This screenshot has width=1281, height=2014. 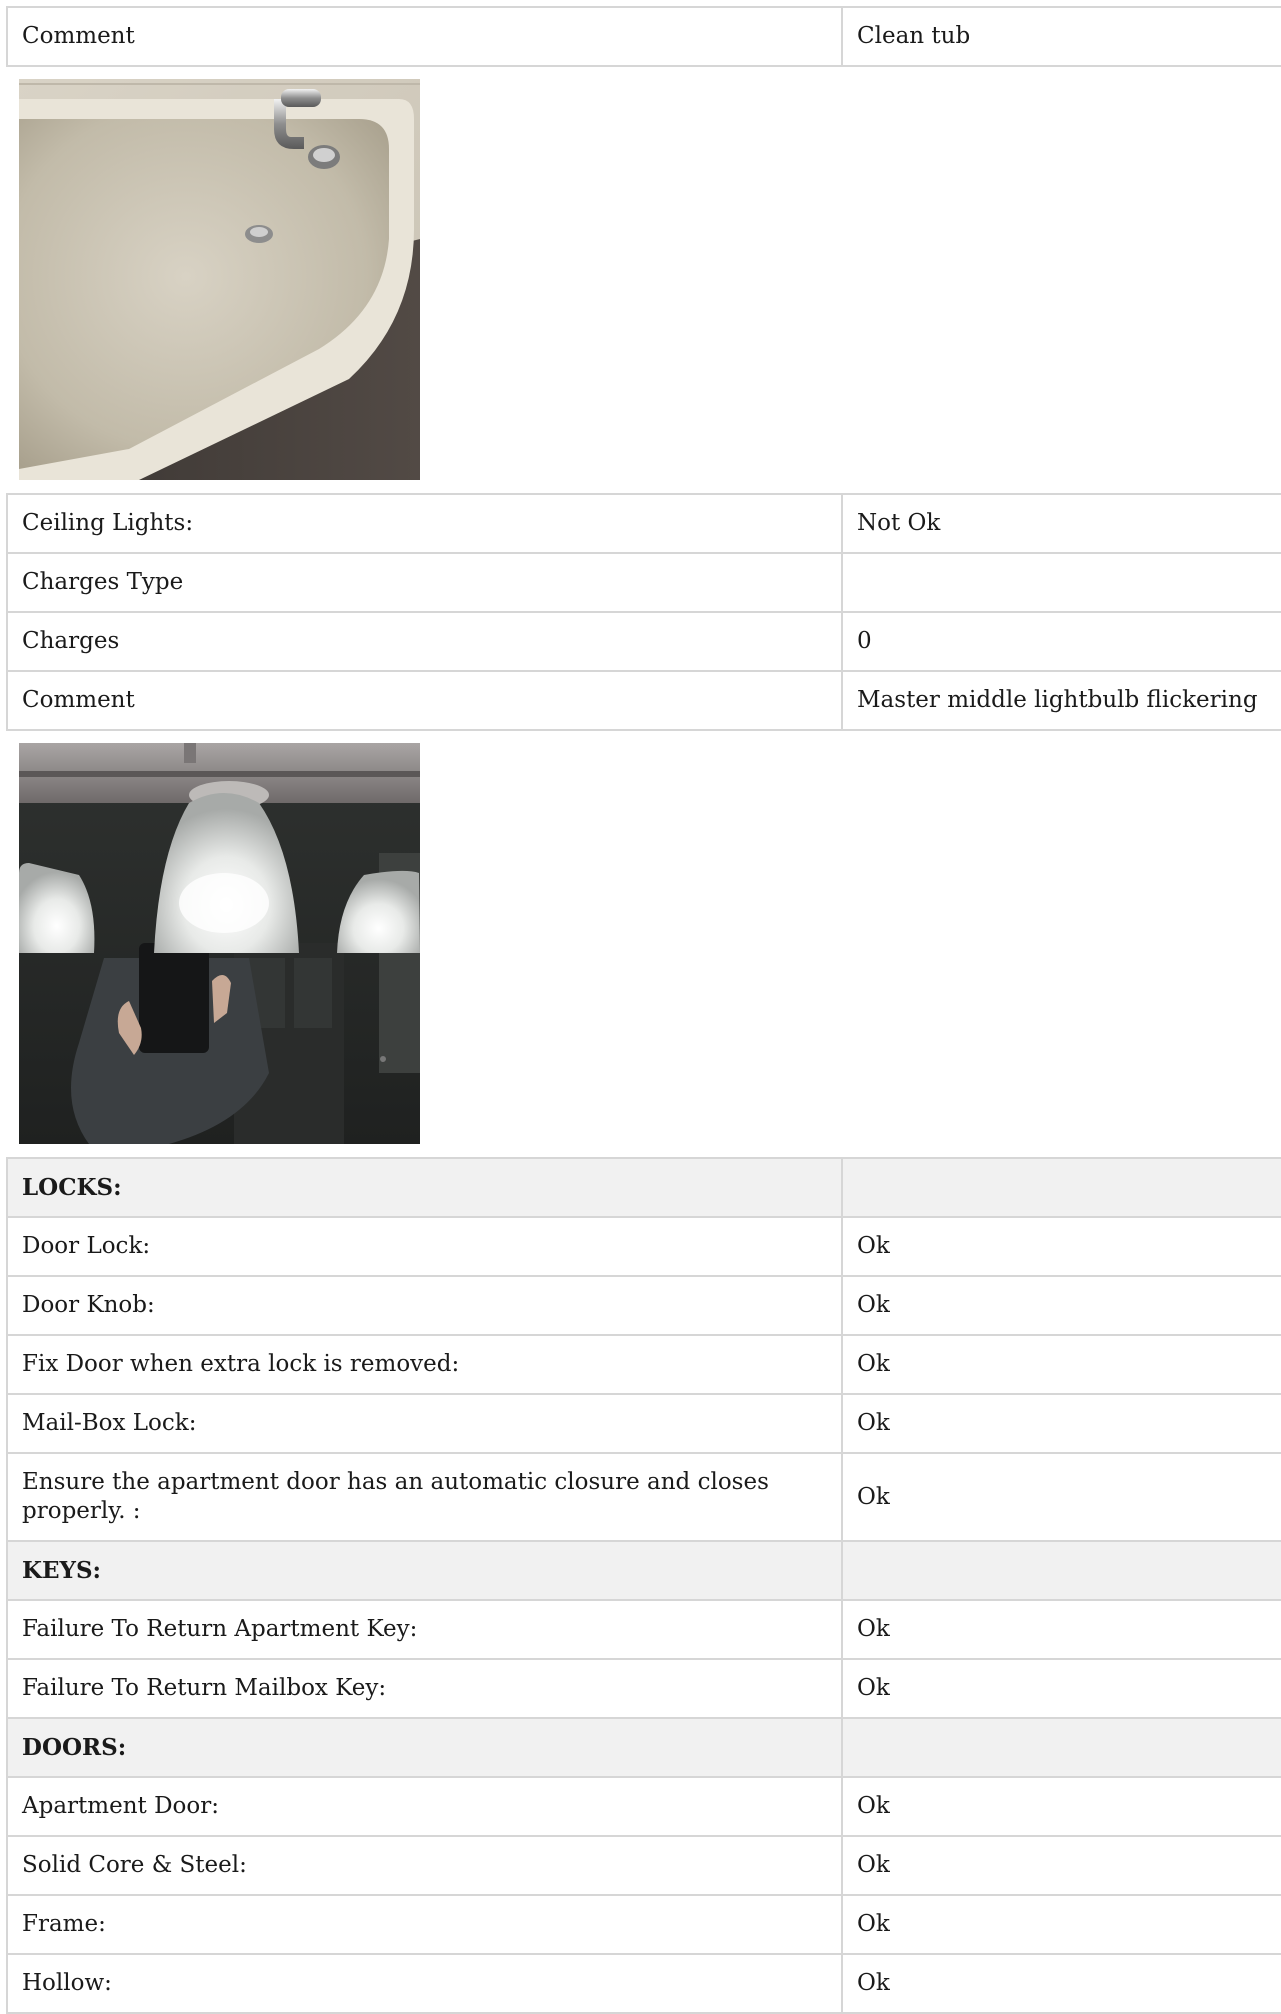 I want to click on section-title: KEYS:, so click(x=424, y=1570).